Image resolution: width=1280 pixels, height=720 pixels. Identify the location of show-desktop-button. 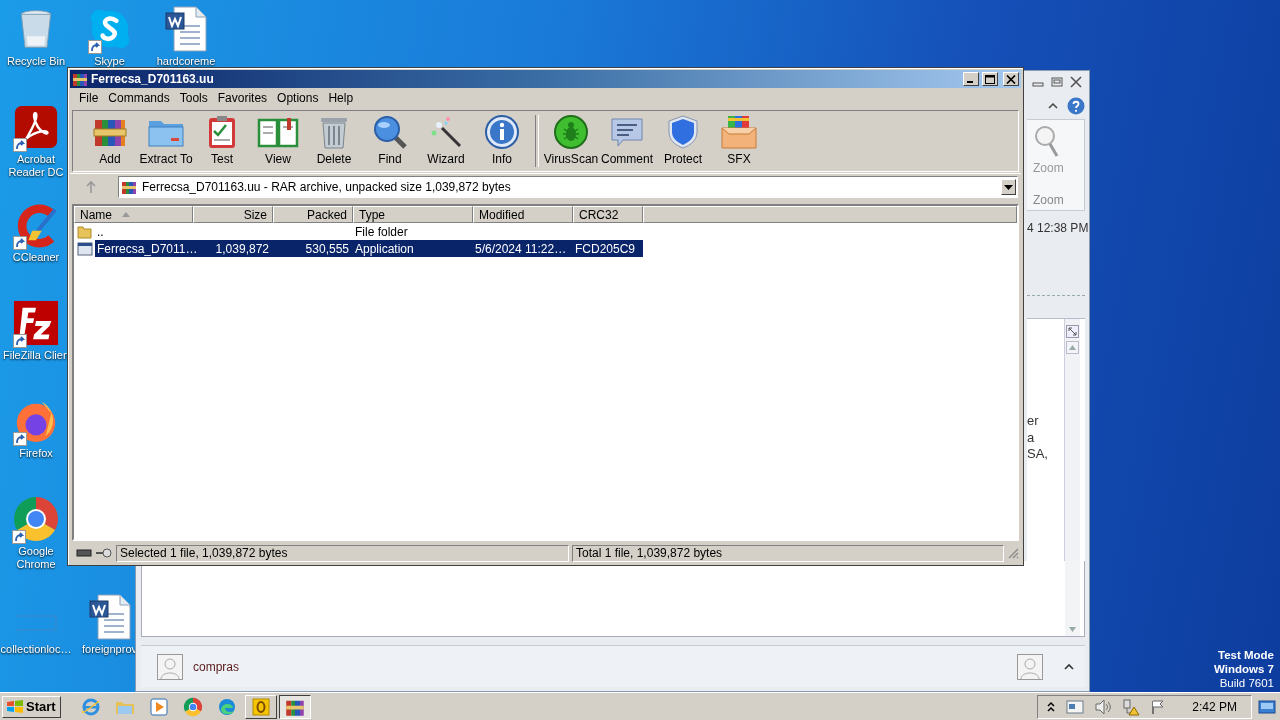
(1267, 706).